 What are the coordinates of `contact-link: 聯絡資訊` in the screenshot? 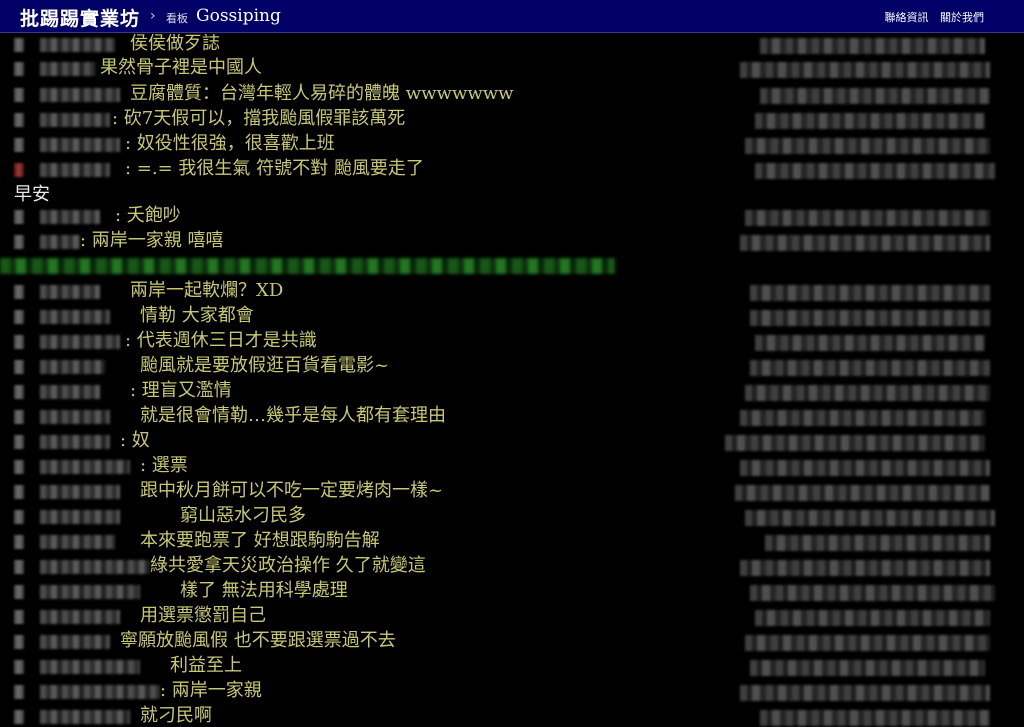 It's located at (907, 17).